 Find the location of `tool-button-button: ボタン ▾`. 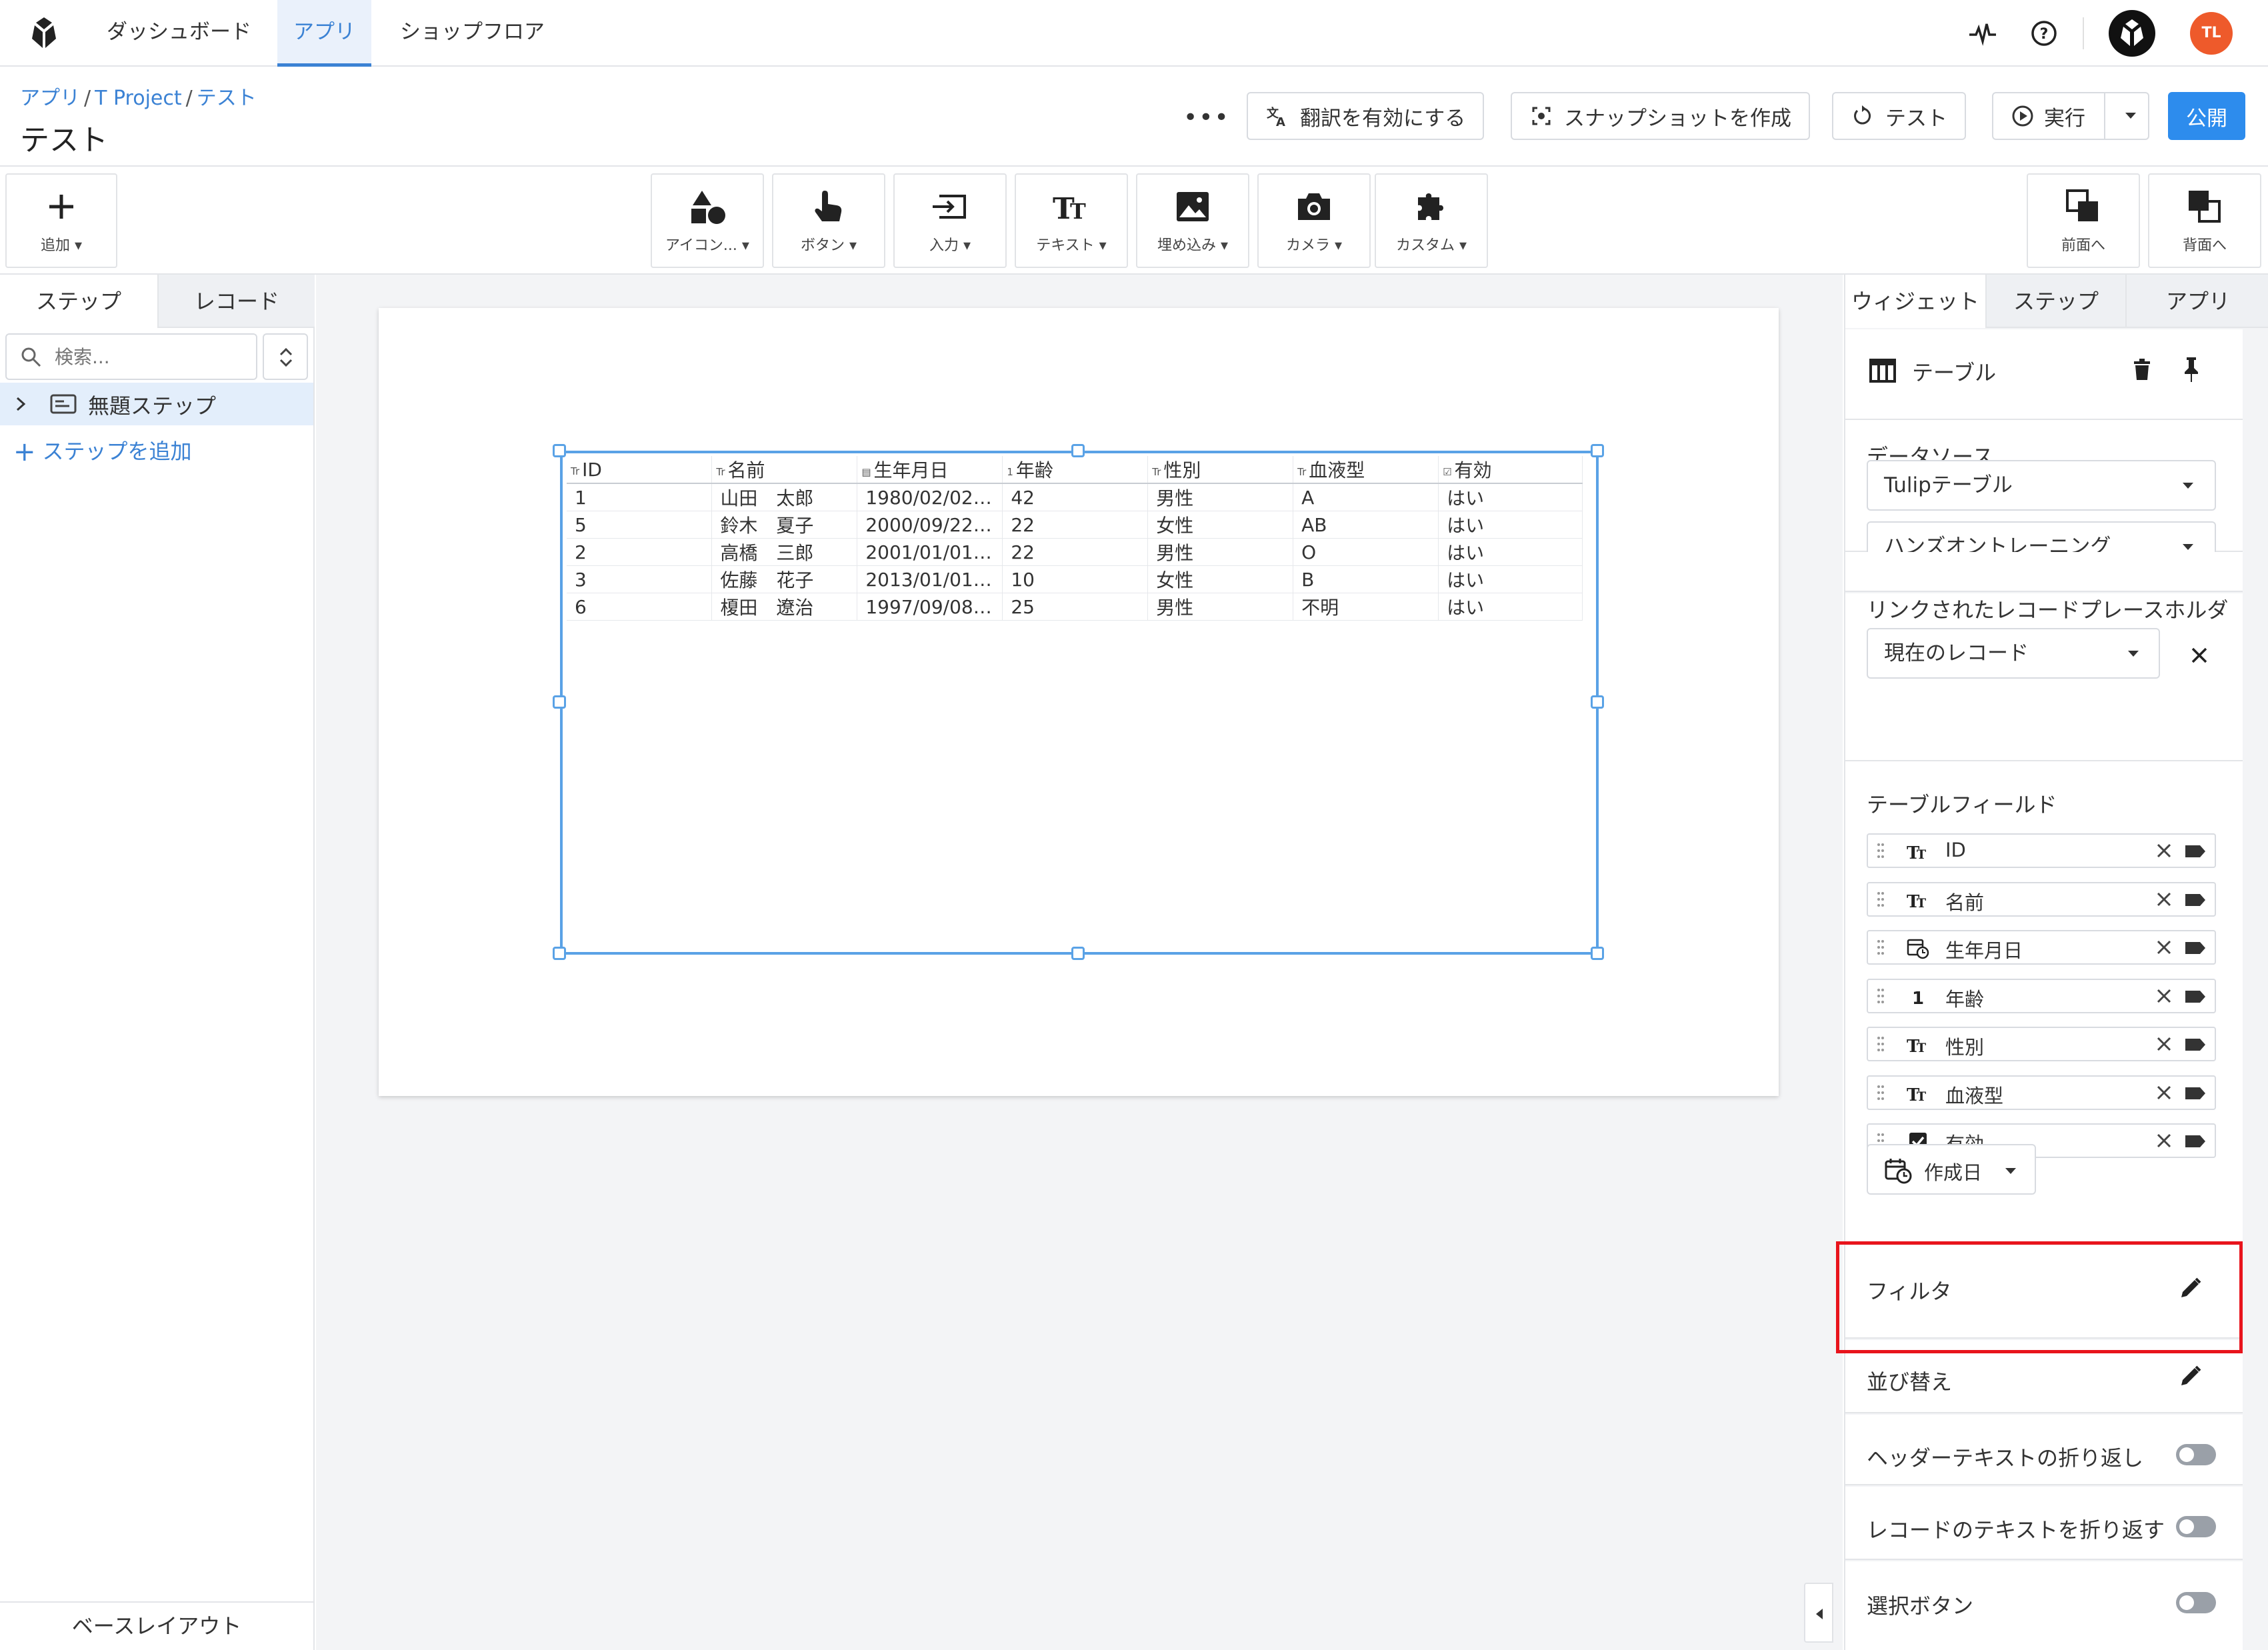

tool-button-button: ボタン ▾ is located at coordinates (828, 220).